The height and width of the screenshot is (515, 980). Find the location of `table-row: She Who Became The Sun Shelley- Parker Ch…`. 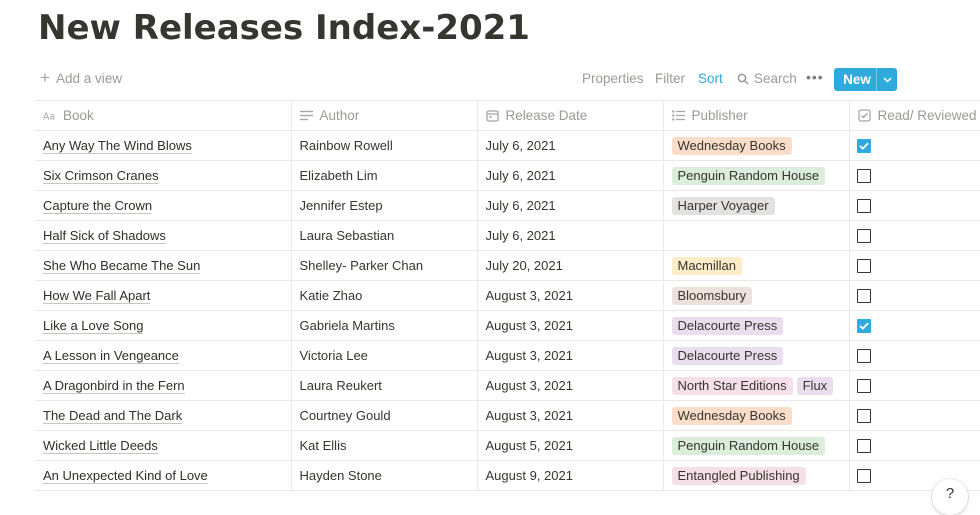

table-row: She Who Became The Sun Shelley- Parker Ch… is located at coordinates (507, 265).